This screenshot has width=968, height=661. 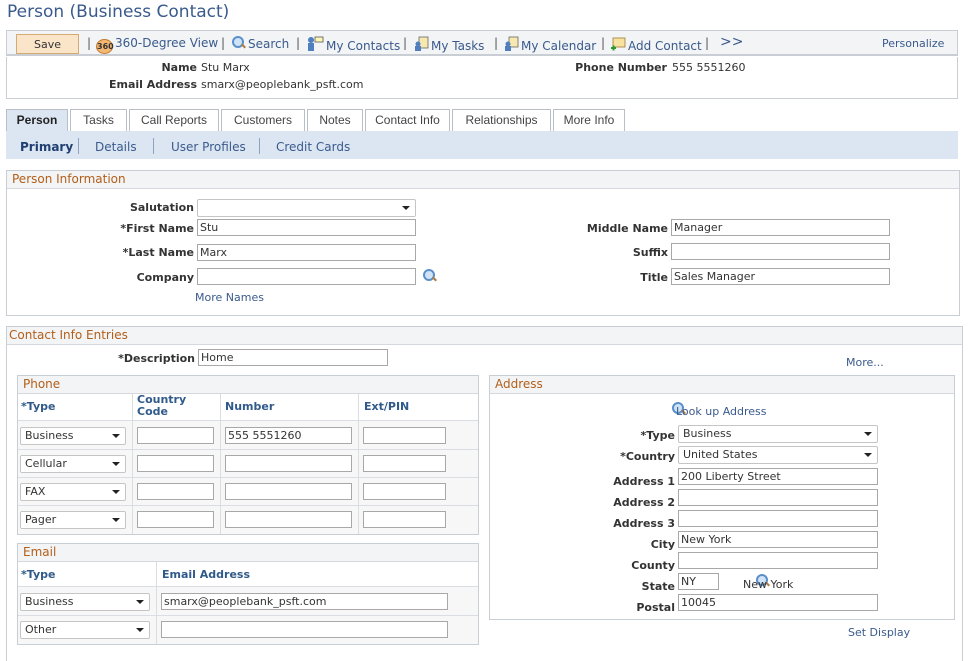 What do you see at coordinates (73, 492) in the screenshot?
I see `phone-row-3-type-select: FAX` at bounding box center [73, 492].